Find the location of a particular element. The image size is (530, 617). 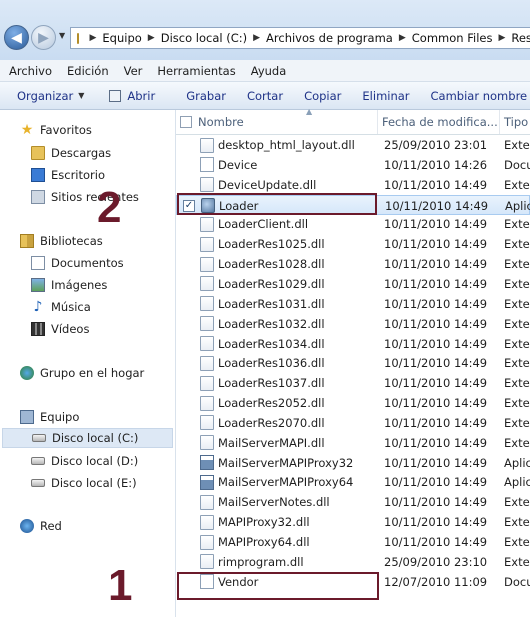

nav-music: ♪ Música is located at coordinates (61, 307).